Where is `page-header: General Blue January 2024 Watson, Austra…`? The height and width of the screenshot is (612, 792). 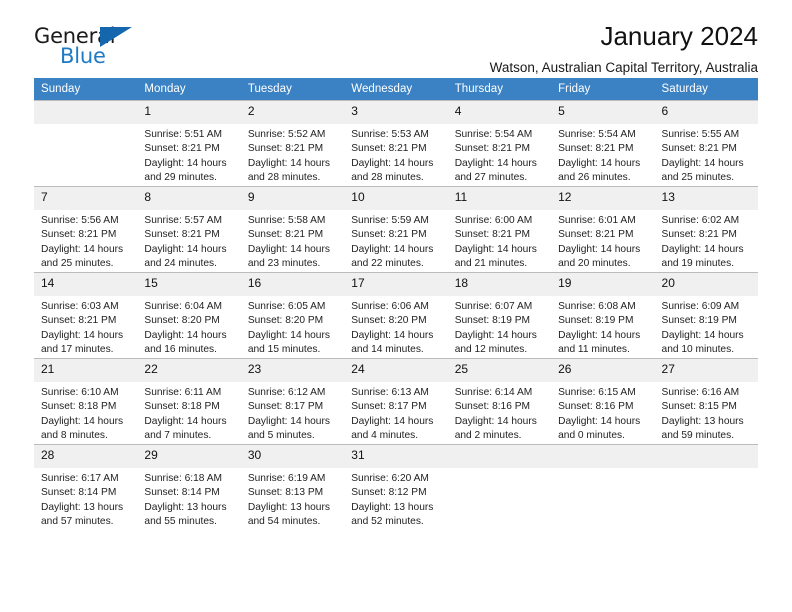 page-header: General Blue January 2024 Watson, Austra… is located at coordinates (396, 37).